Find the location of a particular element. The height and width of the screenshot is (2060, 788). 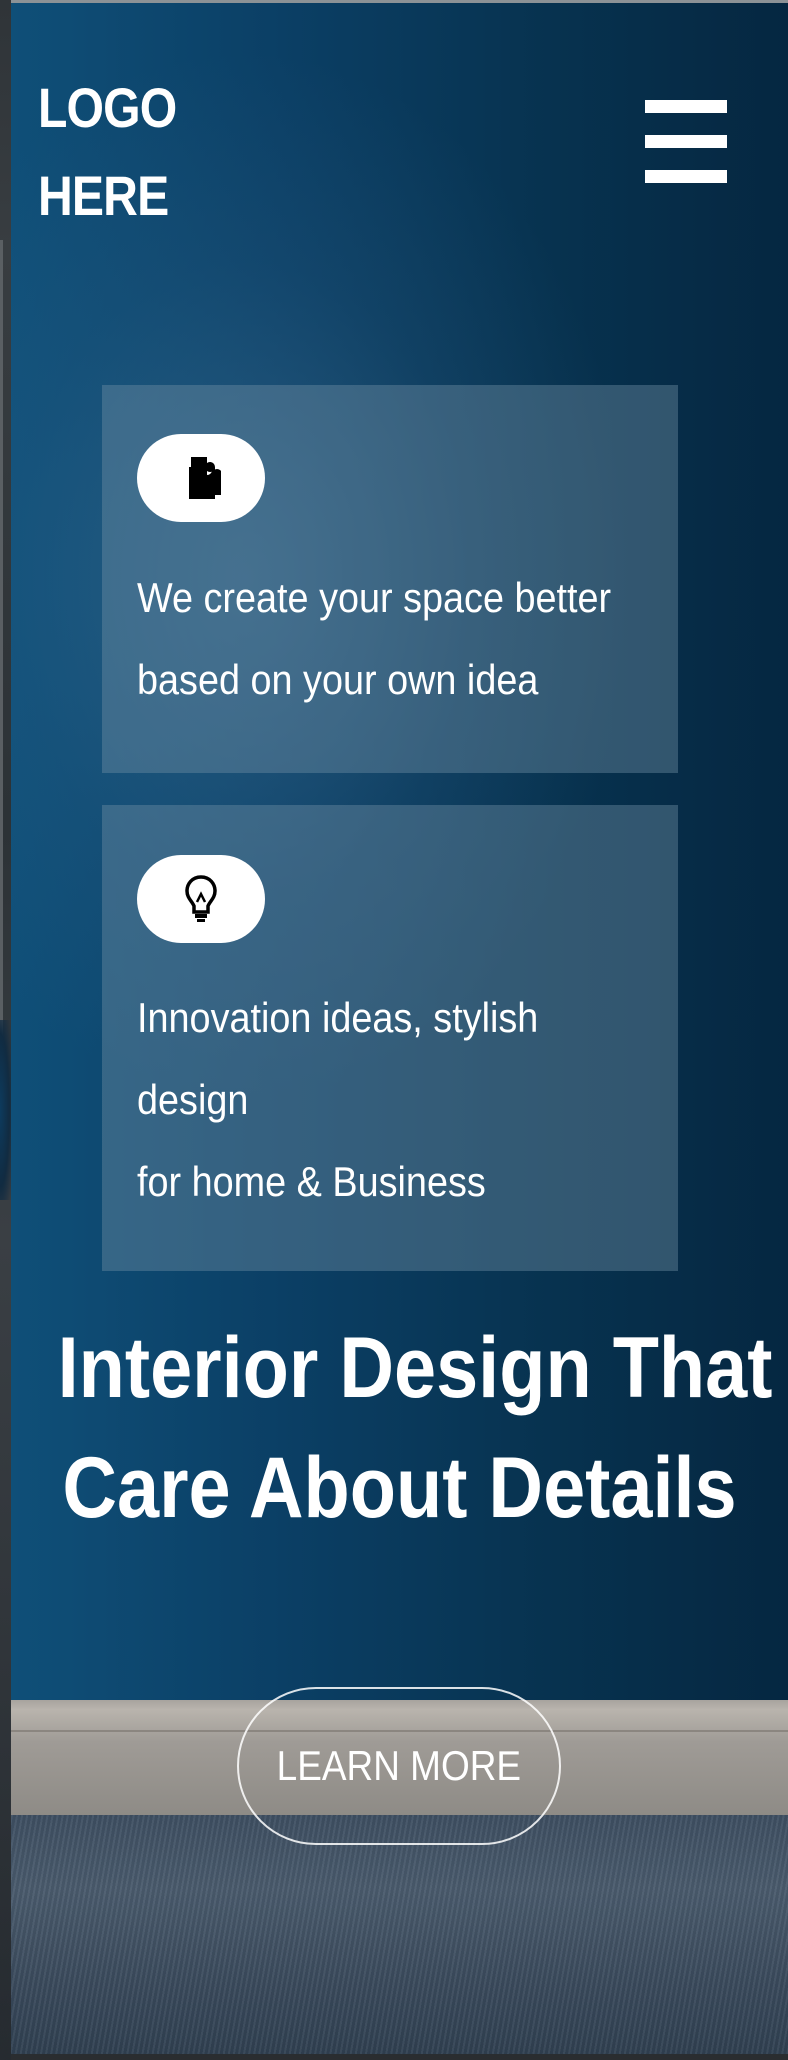

learn-more-label: LEARN MORE is located at coordinates (399, 1765).